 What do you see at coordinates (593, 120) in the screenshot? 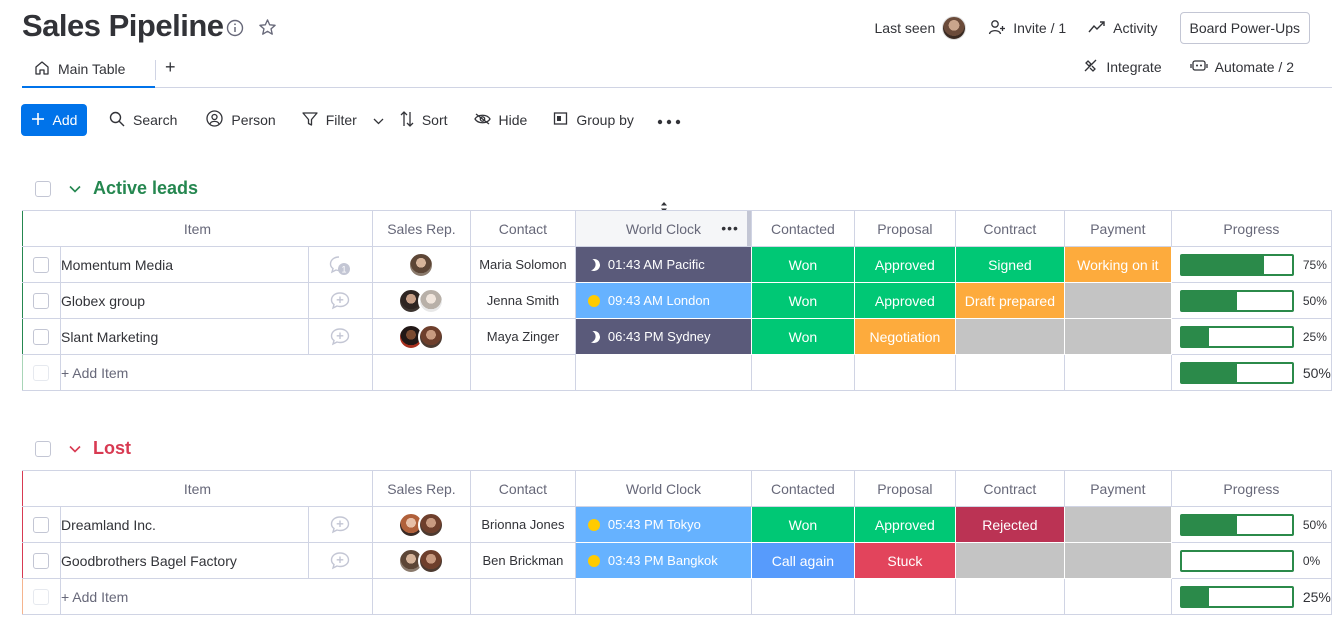
I see `group-by-button: Group by` at bounding box center [593, 120].